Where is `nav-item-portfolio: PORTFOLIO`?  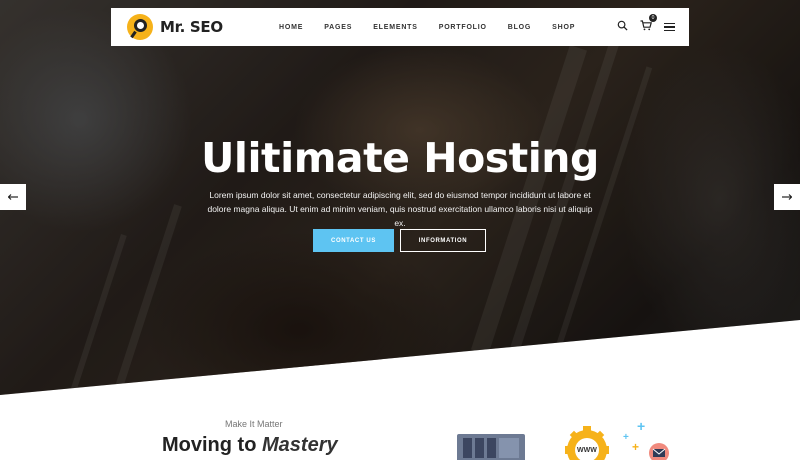 nav-item-portfolio: PORTFOLIO is located at coordinates (463, 27).